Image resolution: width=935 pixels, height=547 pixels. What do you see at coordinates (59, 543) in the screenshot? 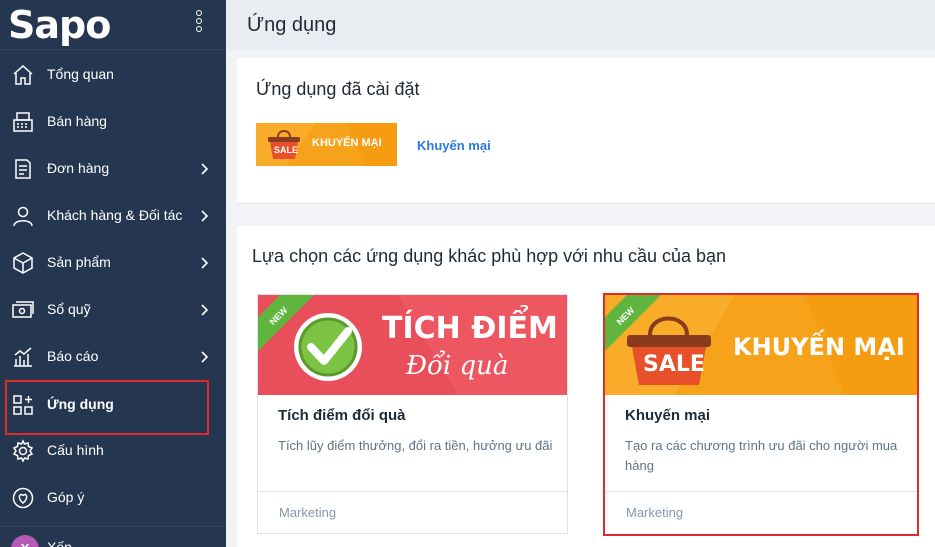
I see `user-name: Xến` at bounding box center [59, 543].